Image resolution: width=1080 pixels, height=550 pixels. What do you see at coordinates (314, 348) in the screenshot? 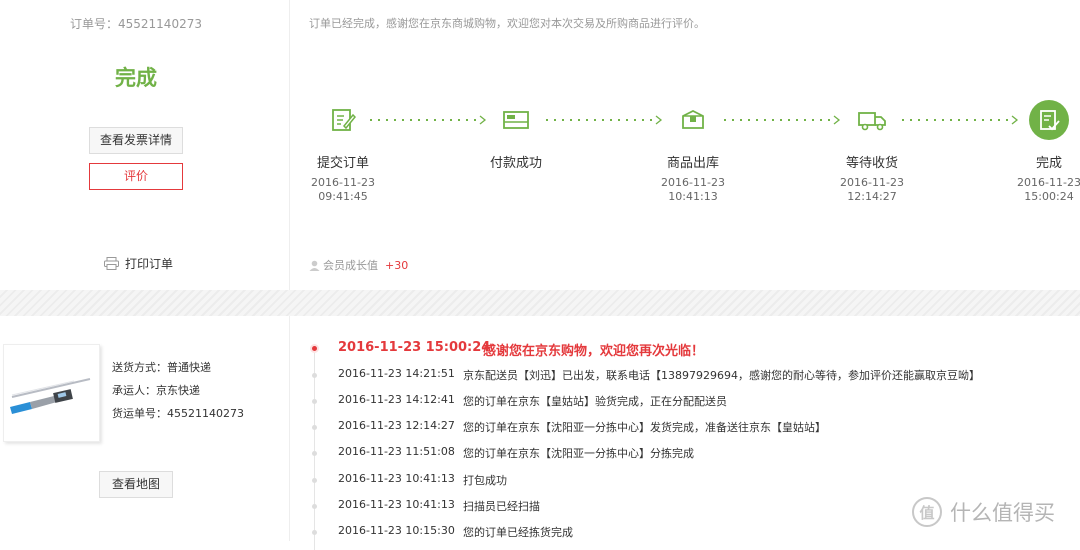
I see `timeline-dot-current` at bounding box center [314, 348].